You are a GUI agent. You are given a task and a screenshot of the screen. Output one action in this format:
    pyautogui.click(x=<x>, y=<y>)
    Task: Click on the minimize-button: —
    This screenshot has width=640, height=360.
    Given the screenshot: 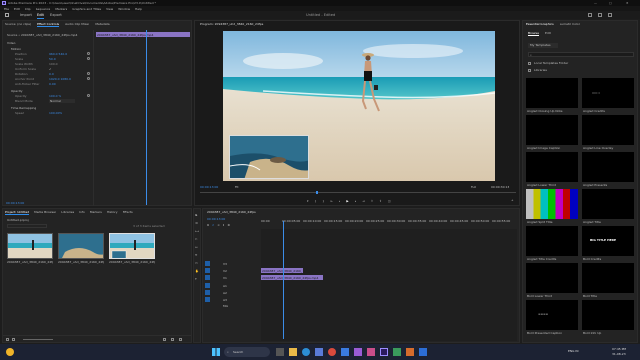 What is the action you would take?
    pyautogui.click(x=599, y=3)
    